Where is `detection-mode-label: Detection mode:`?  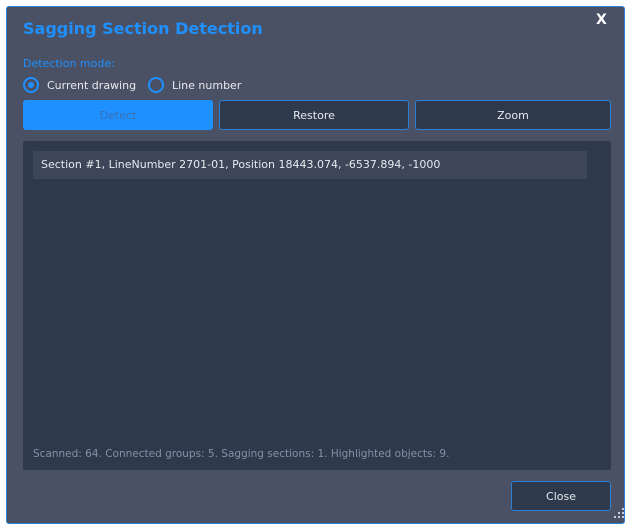
detection-mode-label: Detection mode: is located at coordinates (69, 63).